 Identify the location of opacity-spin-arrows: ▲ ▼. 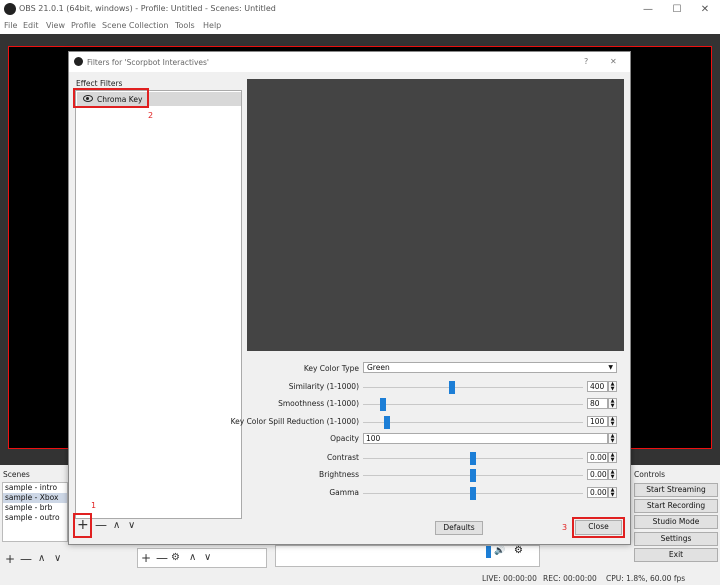
(612, 438).